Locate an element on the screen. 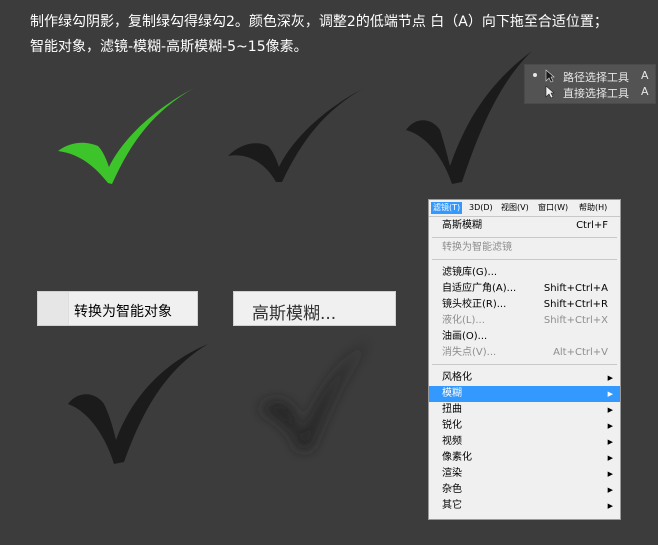 The width and height of the screenshot is (658, 545). menu-item-label: 视频 is located at coordinates (452, 441).